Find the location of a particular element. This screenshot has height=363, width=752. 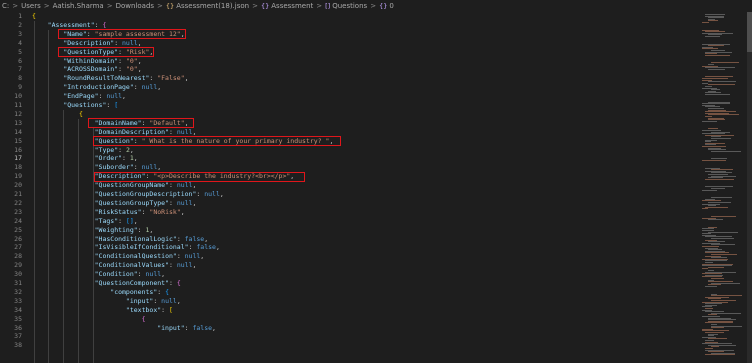

line-number: 27 is located at coordinates (18, 247).